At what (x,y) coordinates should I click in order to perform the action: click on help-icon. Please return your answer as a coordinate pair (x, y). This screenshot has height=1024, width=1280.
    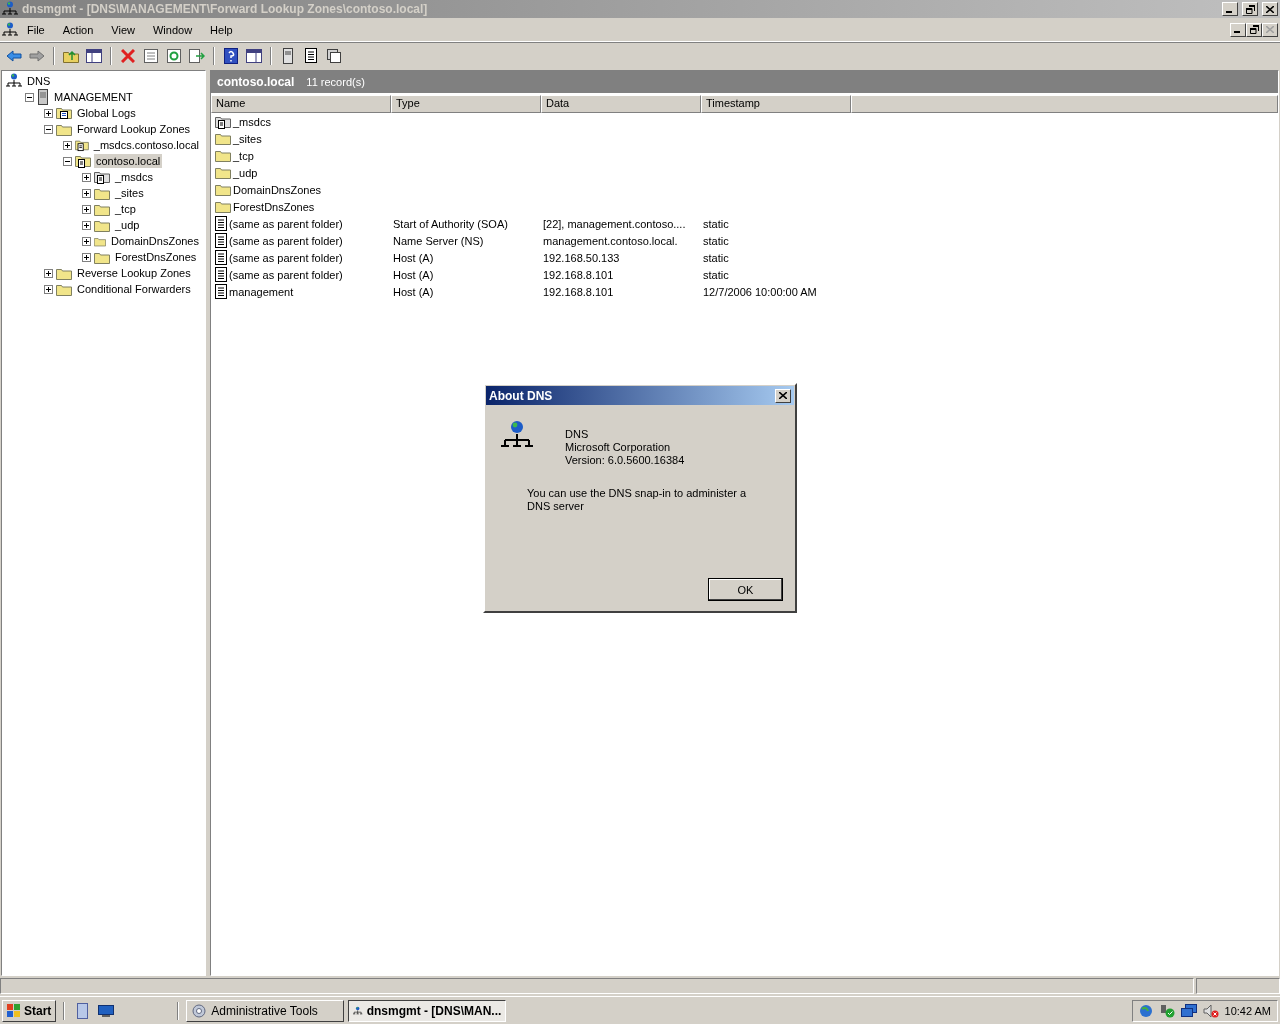
    Looking at the image, I should click on (231, 55).